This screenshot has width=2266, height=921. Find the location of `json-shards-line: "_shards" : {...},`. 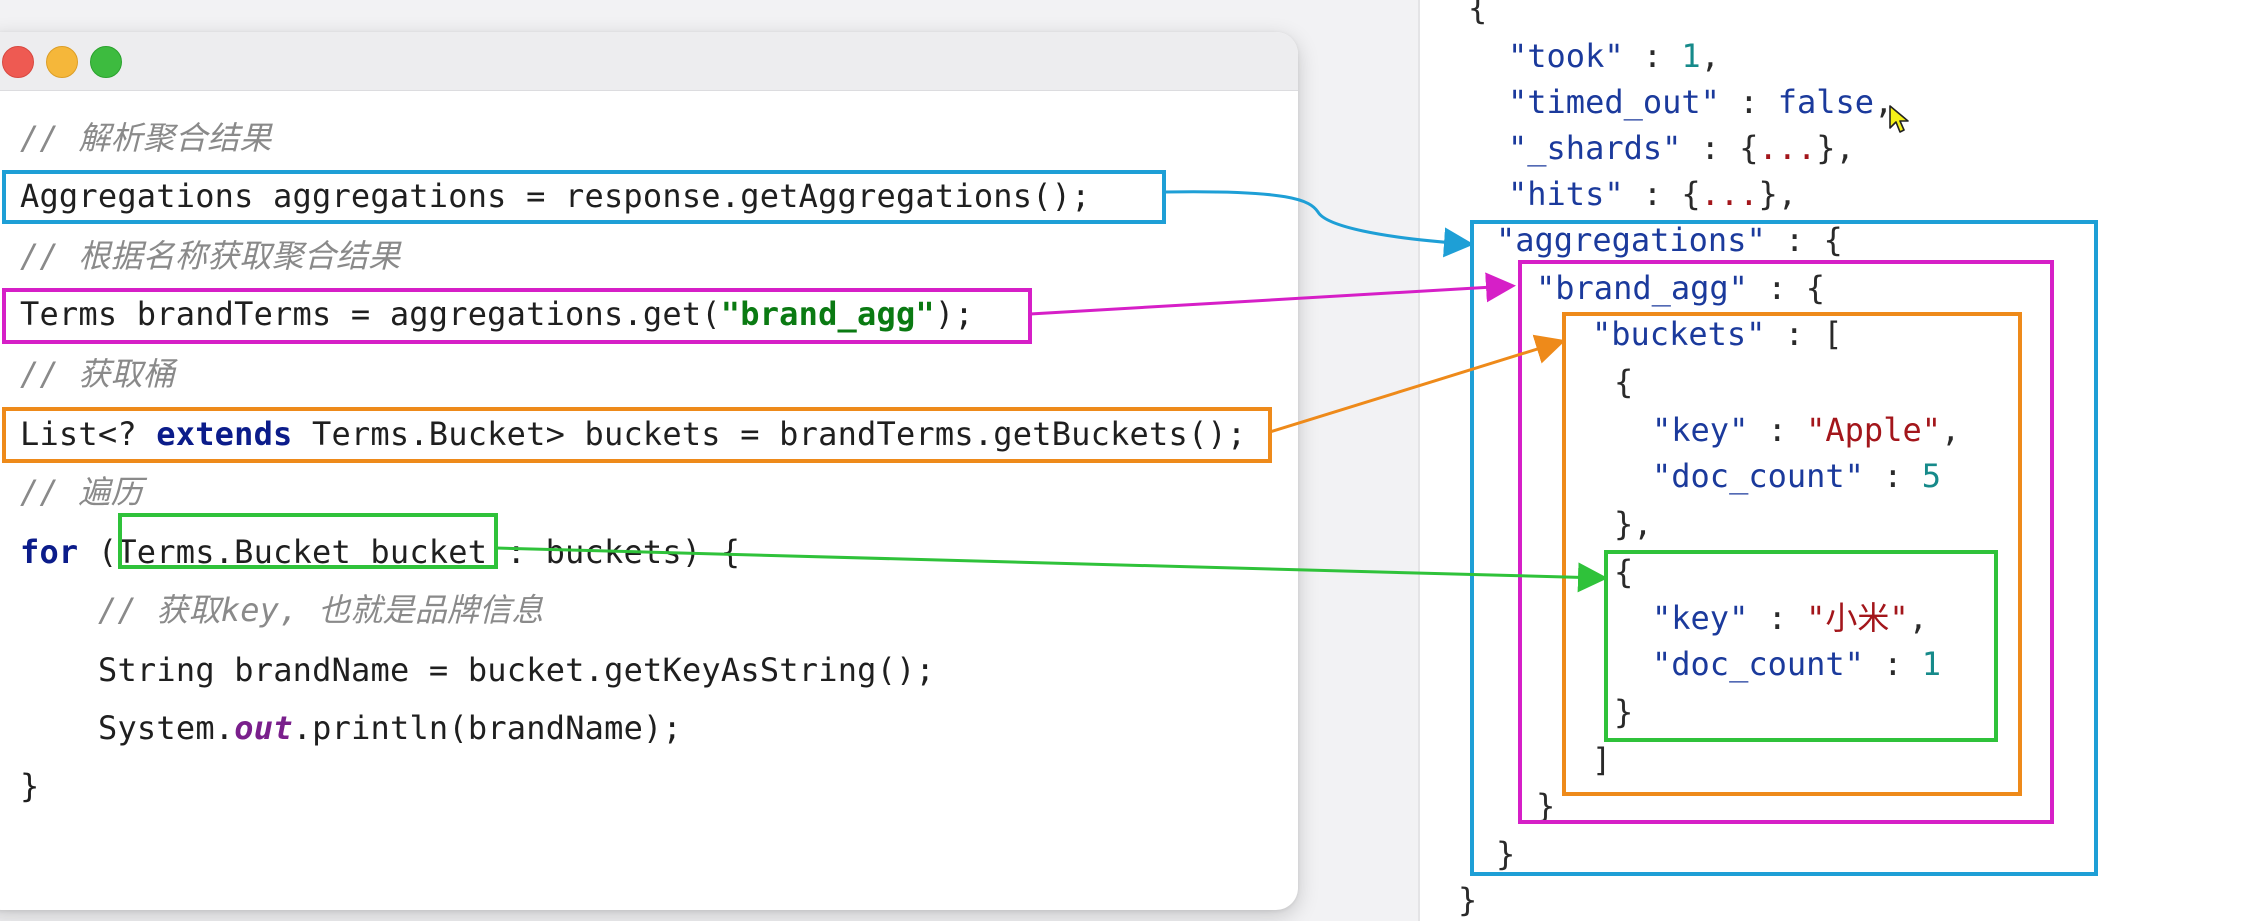

json-shards-line: "_shards" : {...}, is located at coordinates (1681, 148).